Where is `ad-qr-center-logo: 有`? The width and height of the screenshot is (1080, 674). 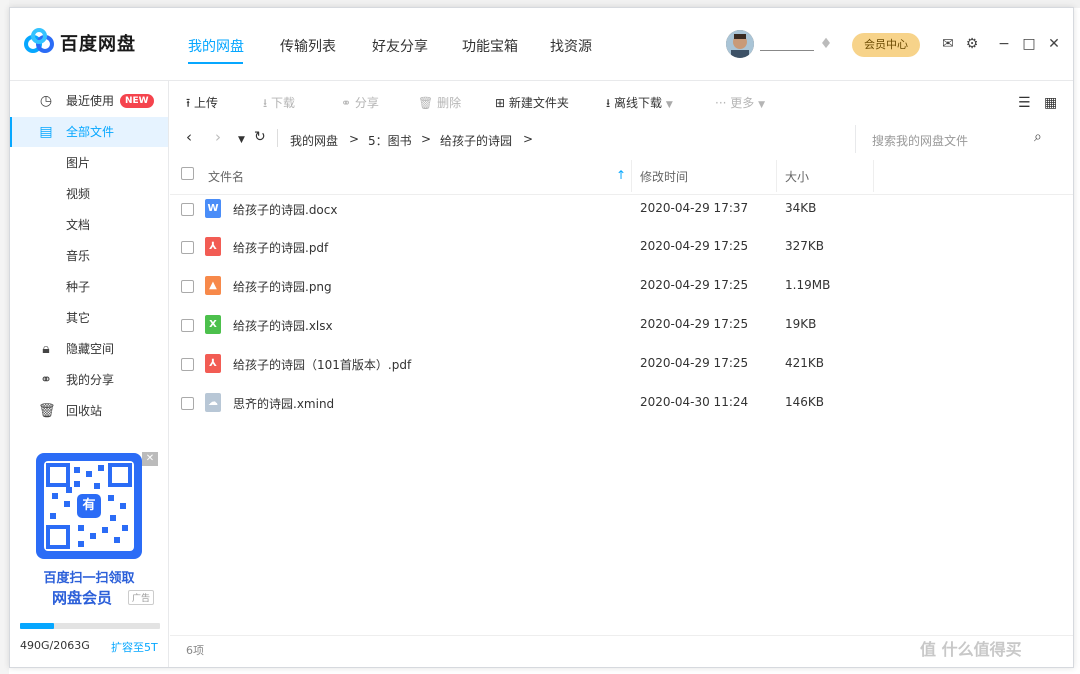 ad-qr-center-logo: 有 is located at coordinates (89, 506).